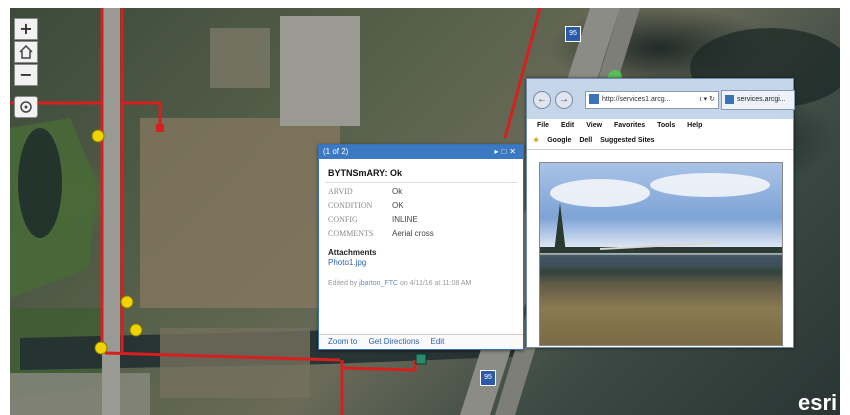  I want to click on forward-arrow-icon: →, so click(564, 99).